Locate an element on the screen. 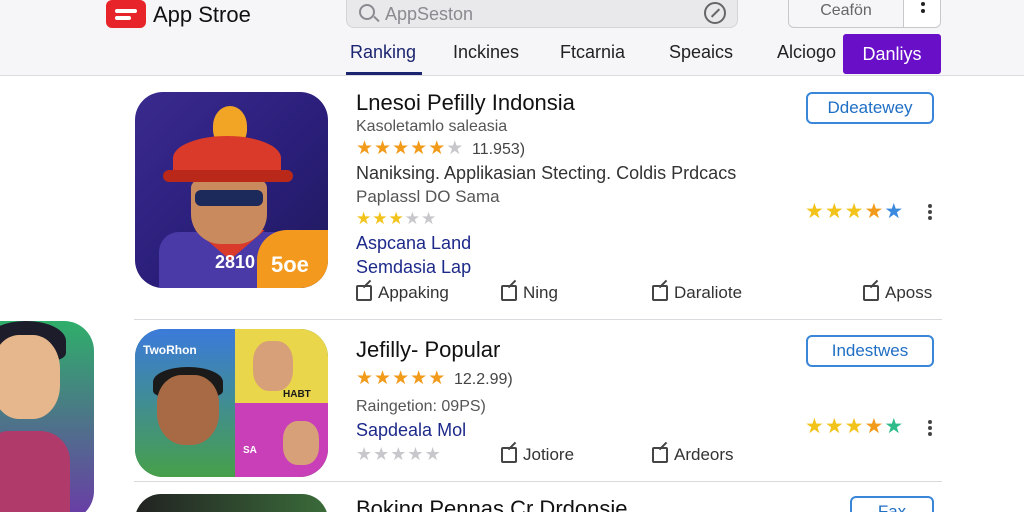 The image size is (1024, 512). action-appaking: Appaking is located at coordinates (402, 293).